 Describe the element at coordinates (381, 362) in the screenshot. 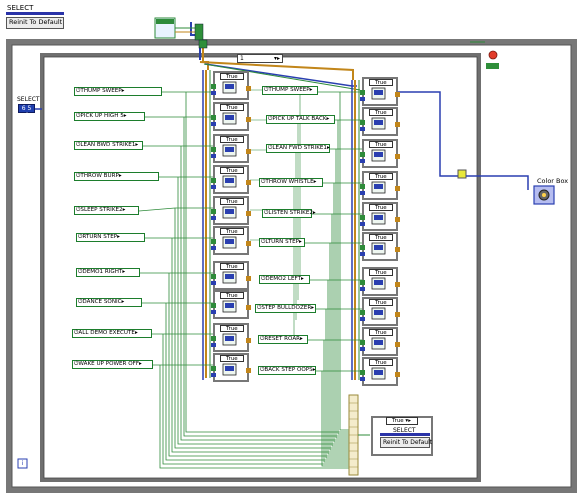

I see `right-case-selector-10: True` at that location.